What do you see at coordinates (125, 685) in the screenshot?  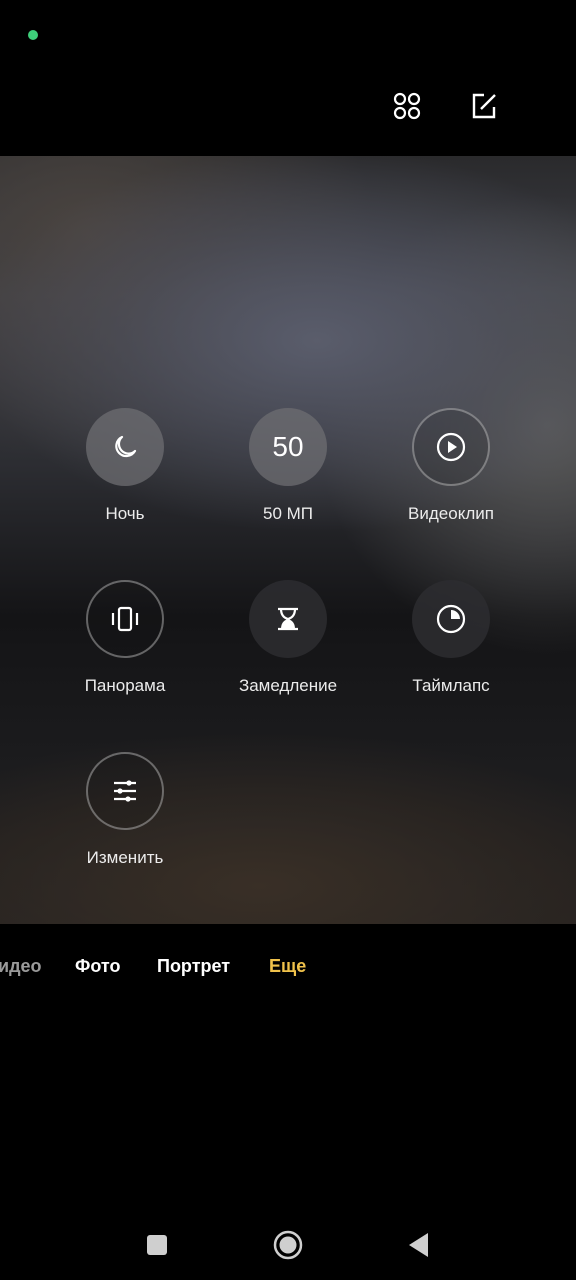 I see `mode-label: Панорама` at bounding box center [125, 685].